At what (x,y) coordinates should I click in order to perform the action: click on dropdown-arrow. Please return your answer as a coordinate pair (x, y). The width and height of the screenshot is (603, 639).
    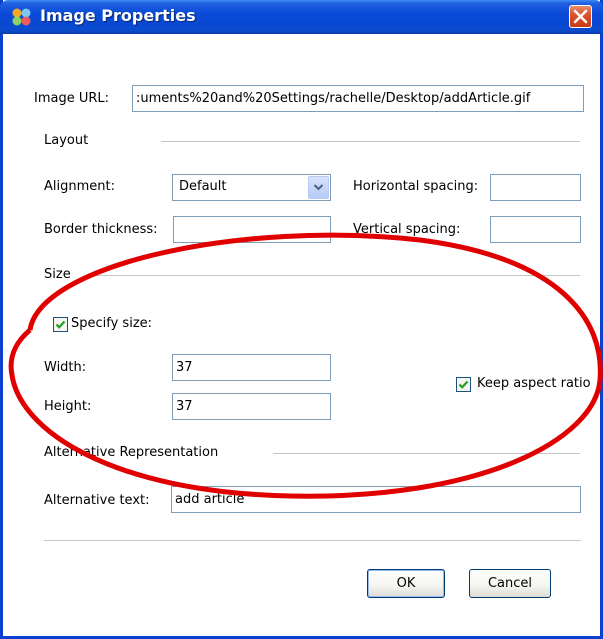
    Looking at the image, I should click on (318, 187).